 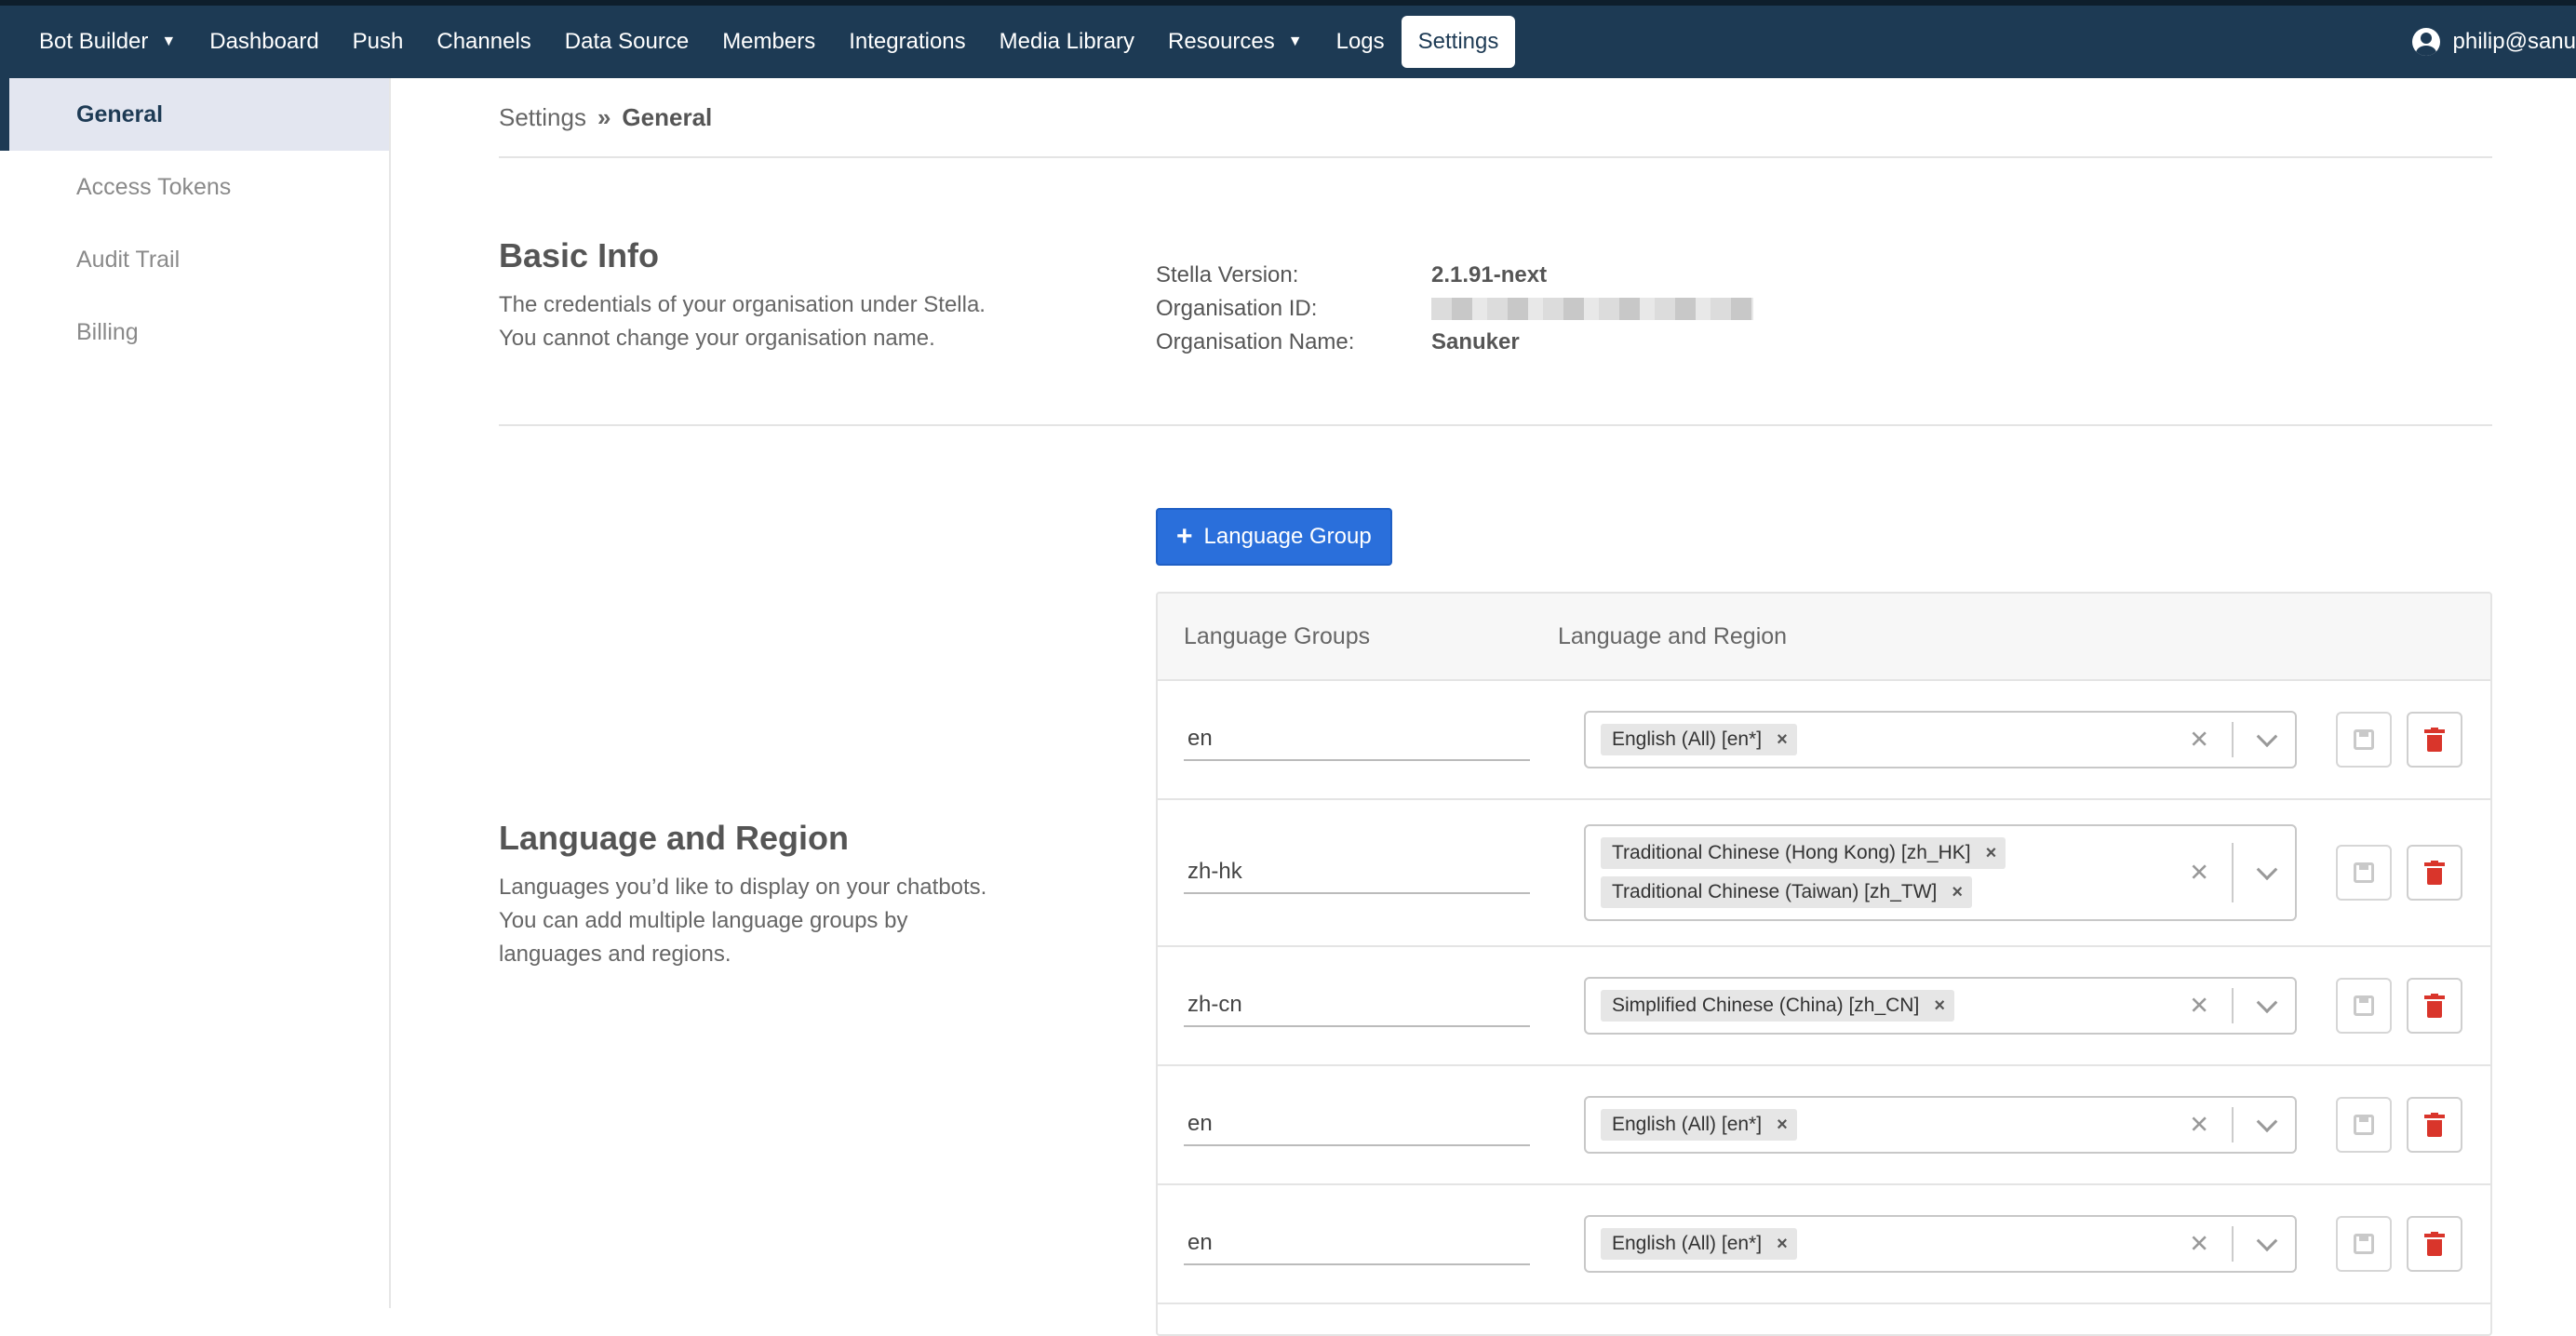 I want to click on region-chip: Traditional Chinese (Hong Kong) [zh_HK] ×, so click(x=1803, y=853).